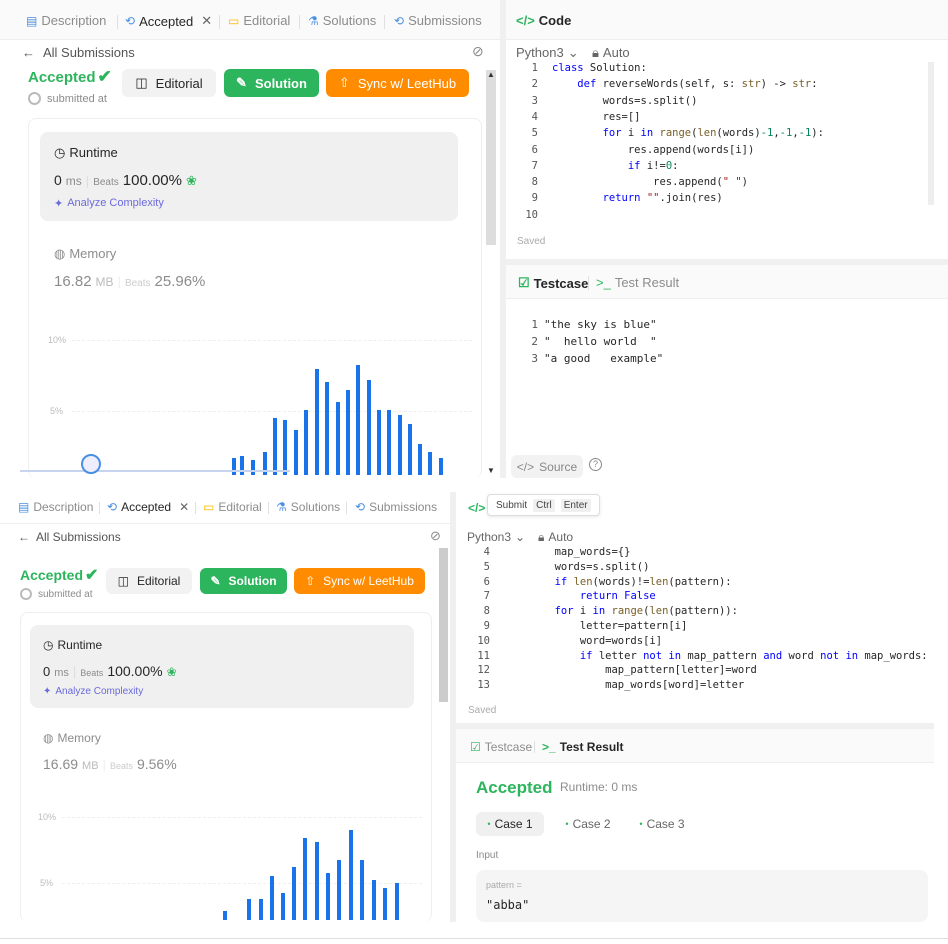 This screenshot has width=948, height=944. What do you see at coordinates (727, 20) in the screenshot?
I see `top-right-header` at bounding box center [727, 20].